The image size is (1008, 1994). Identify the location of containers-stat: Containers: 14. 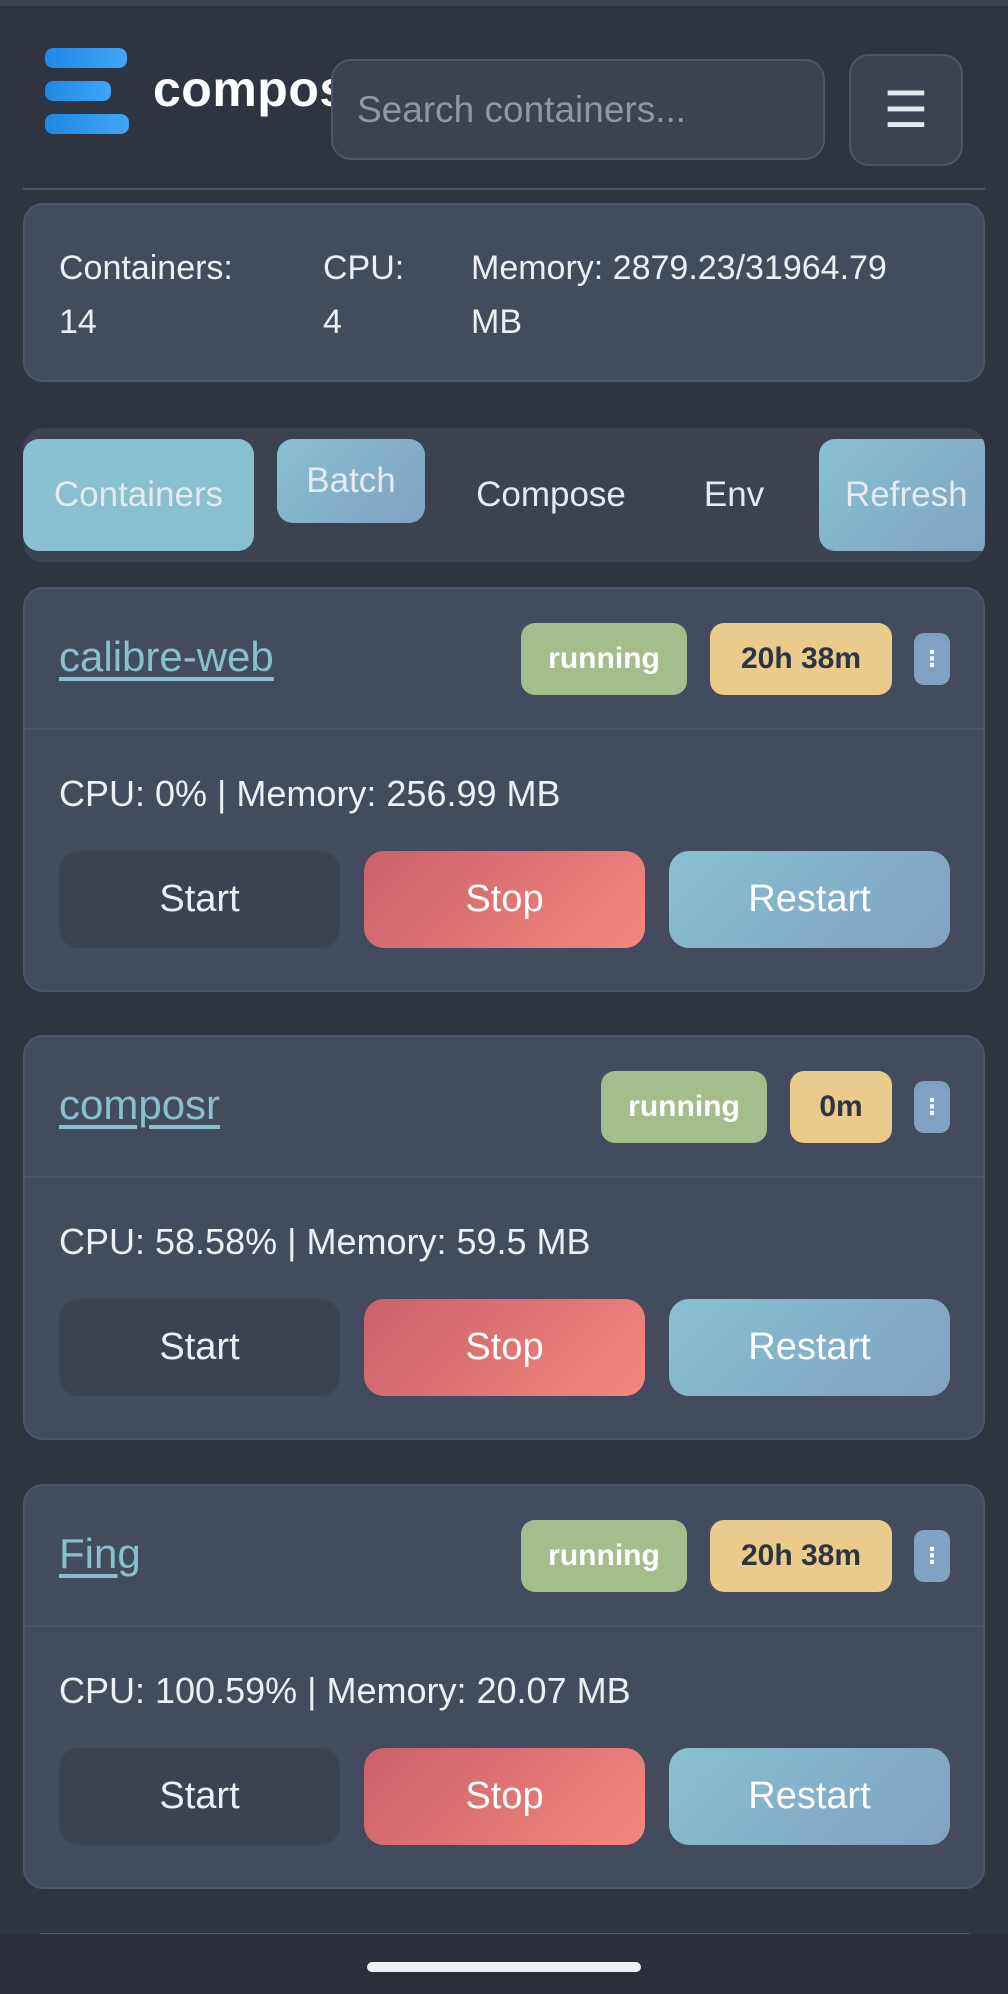
(169, 295).